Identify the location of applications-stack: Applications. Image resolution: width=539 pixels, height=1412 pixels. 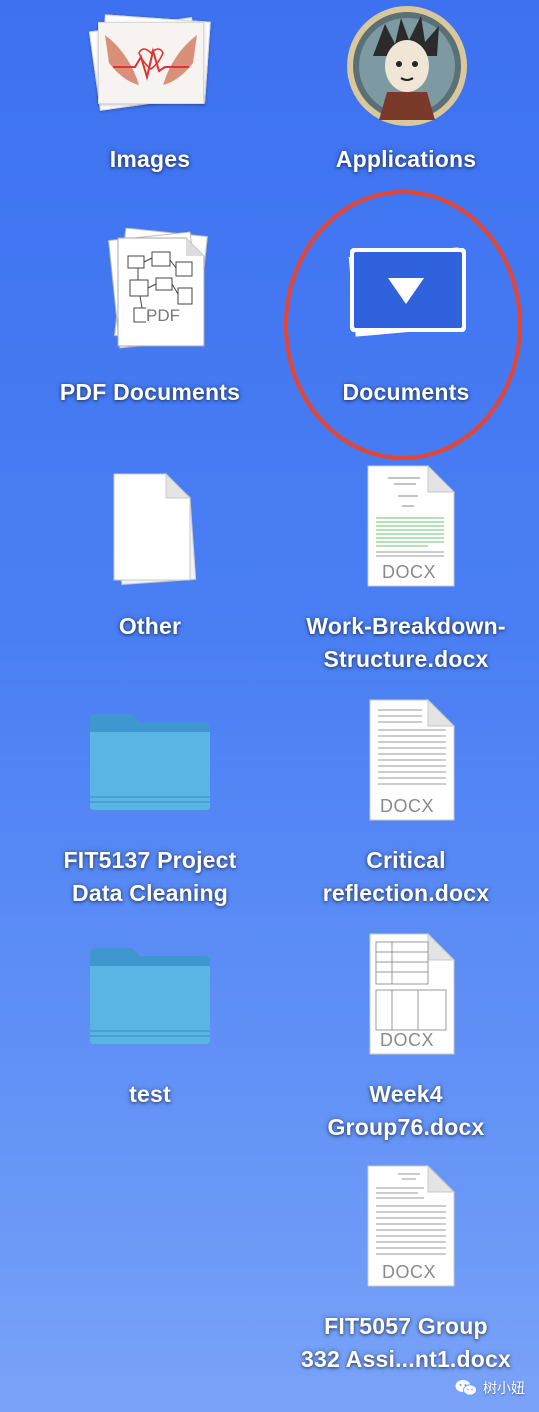
(406, 91).